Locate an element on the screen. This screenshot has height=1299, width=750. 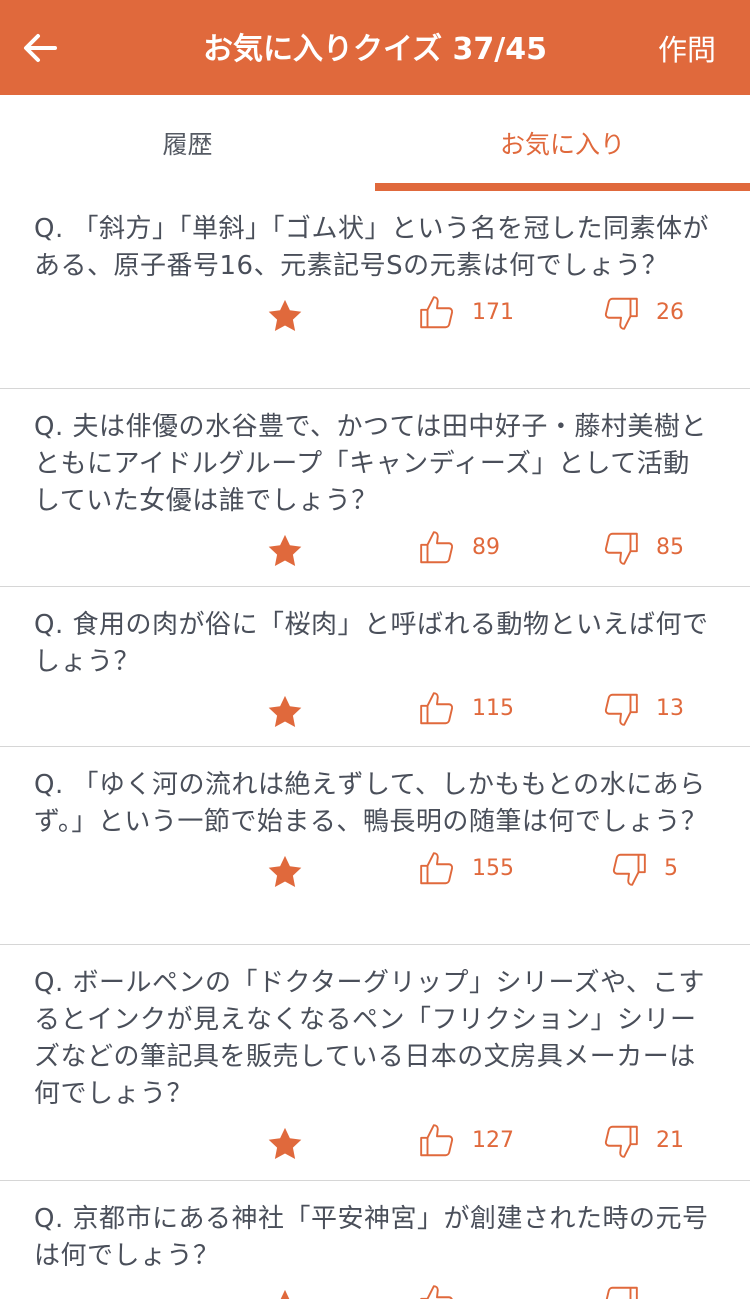
quiz-meta is located at coordinates (374, 1287).